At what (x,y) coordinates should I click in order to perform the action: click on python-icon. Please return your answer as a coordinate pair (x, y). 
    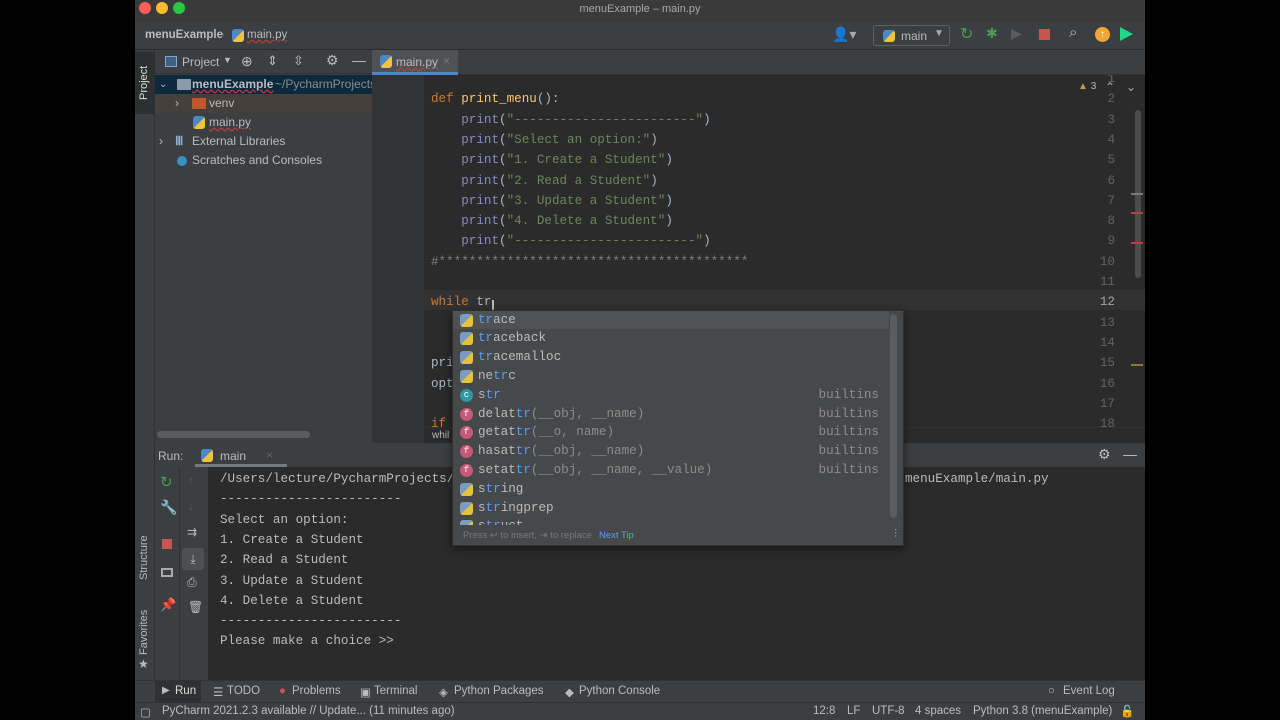
    Looking at the image, I should click on (207, 455).